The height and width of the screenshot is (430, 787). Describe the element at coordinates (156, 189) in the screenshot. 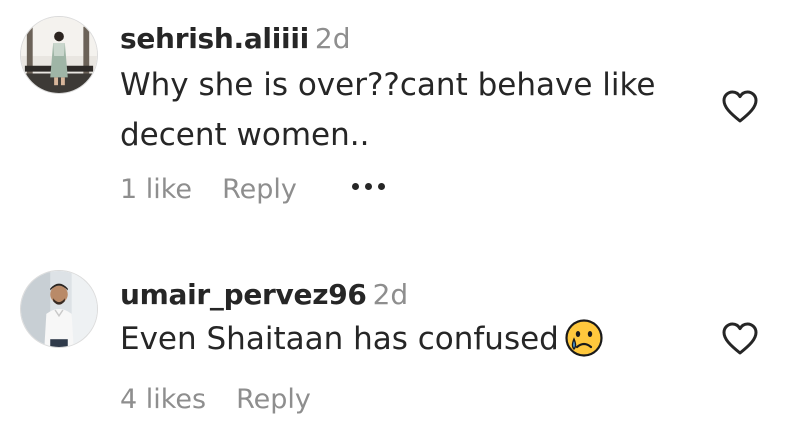

I see `likes-count-link: 1 like` at that location.